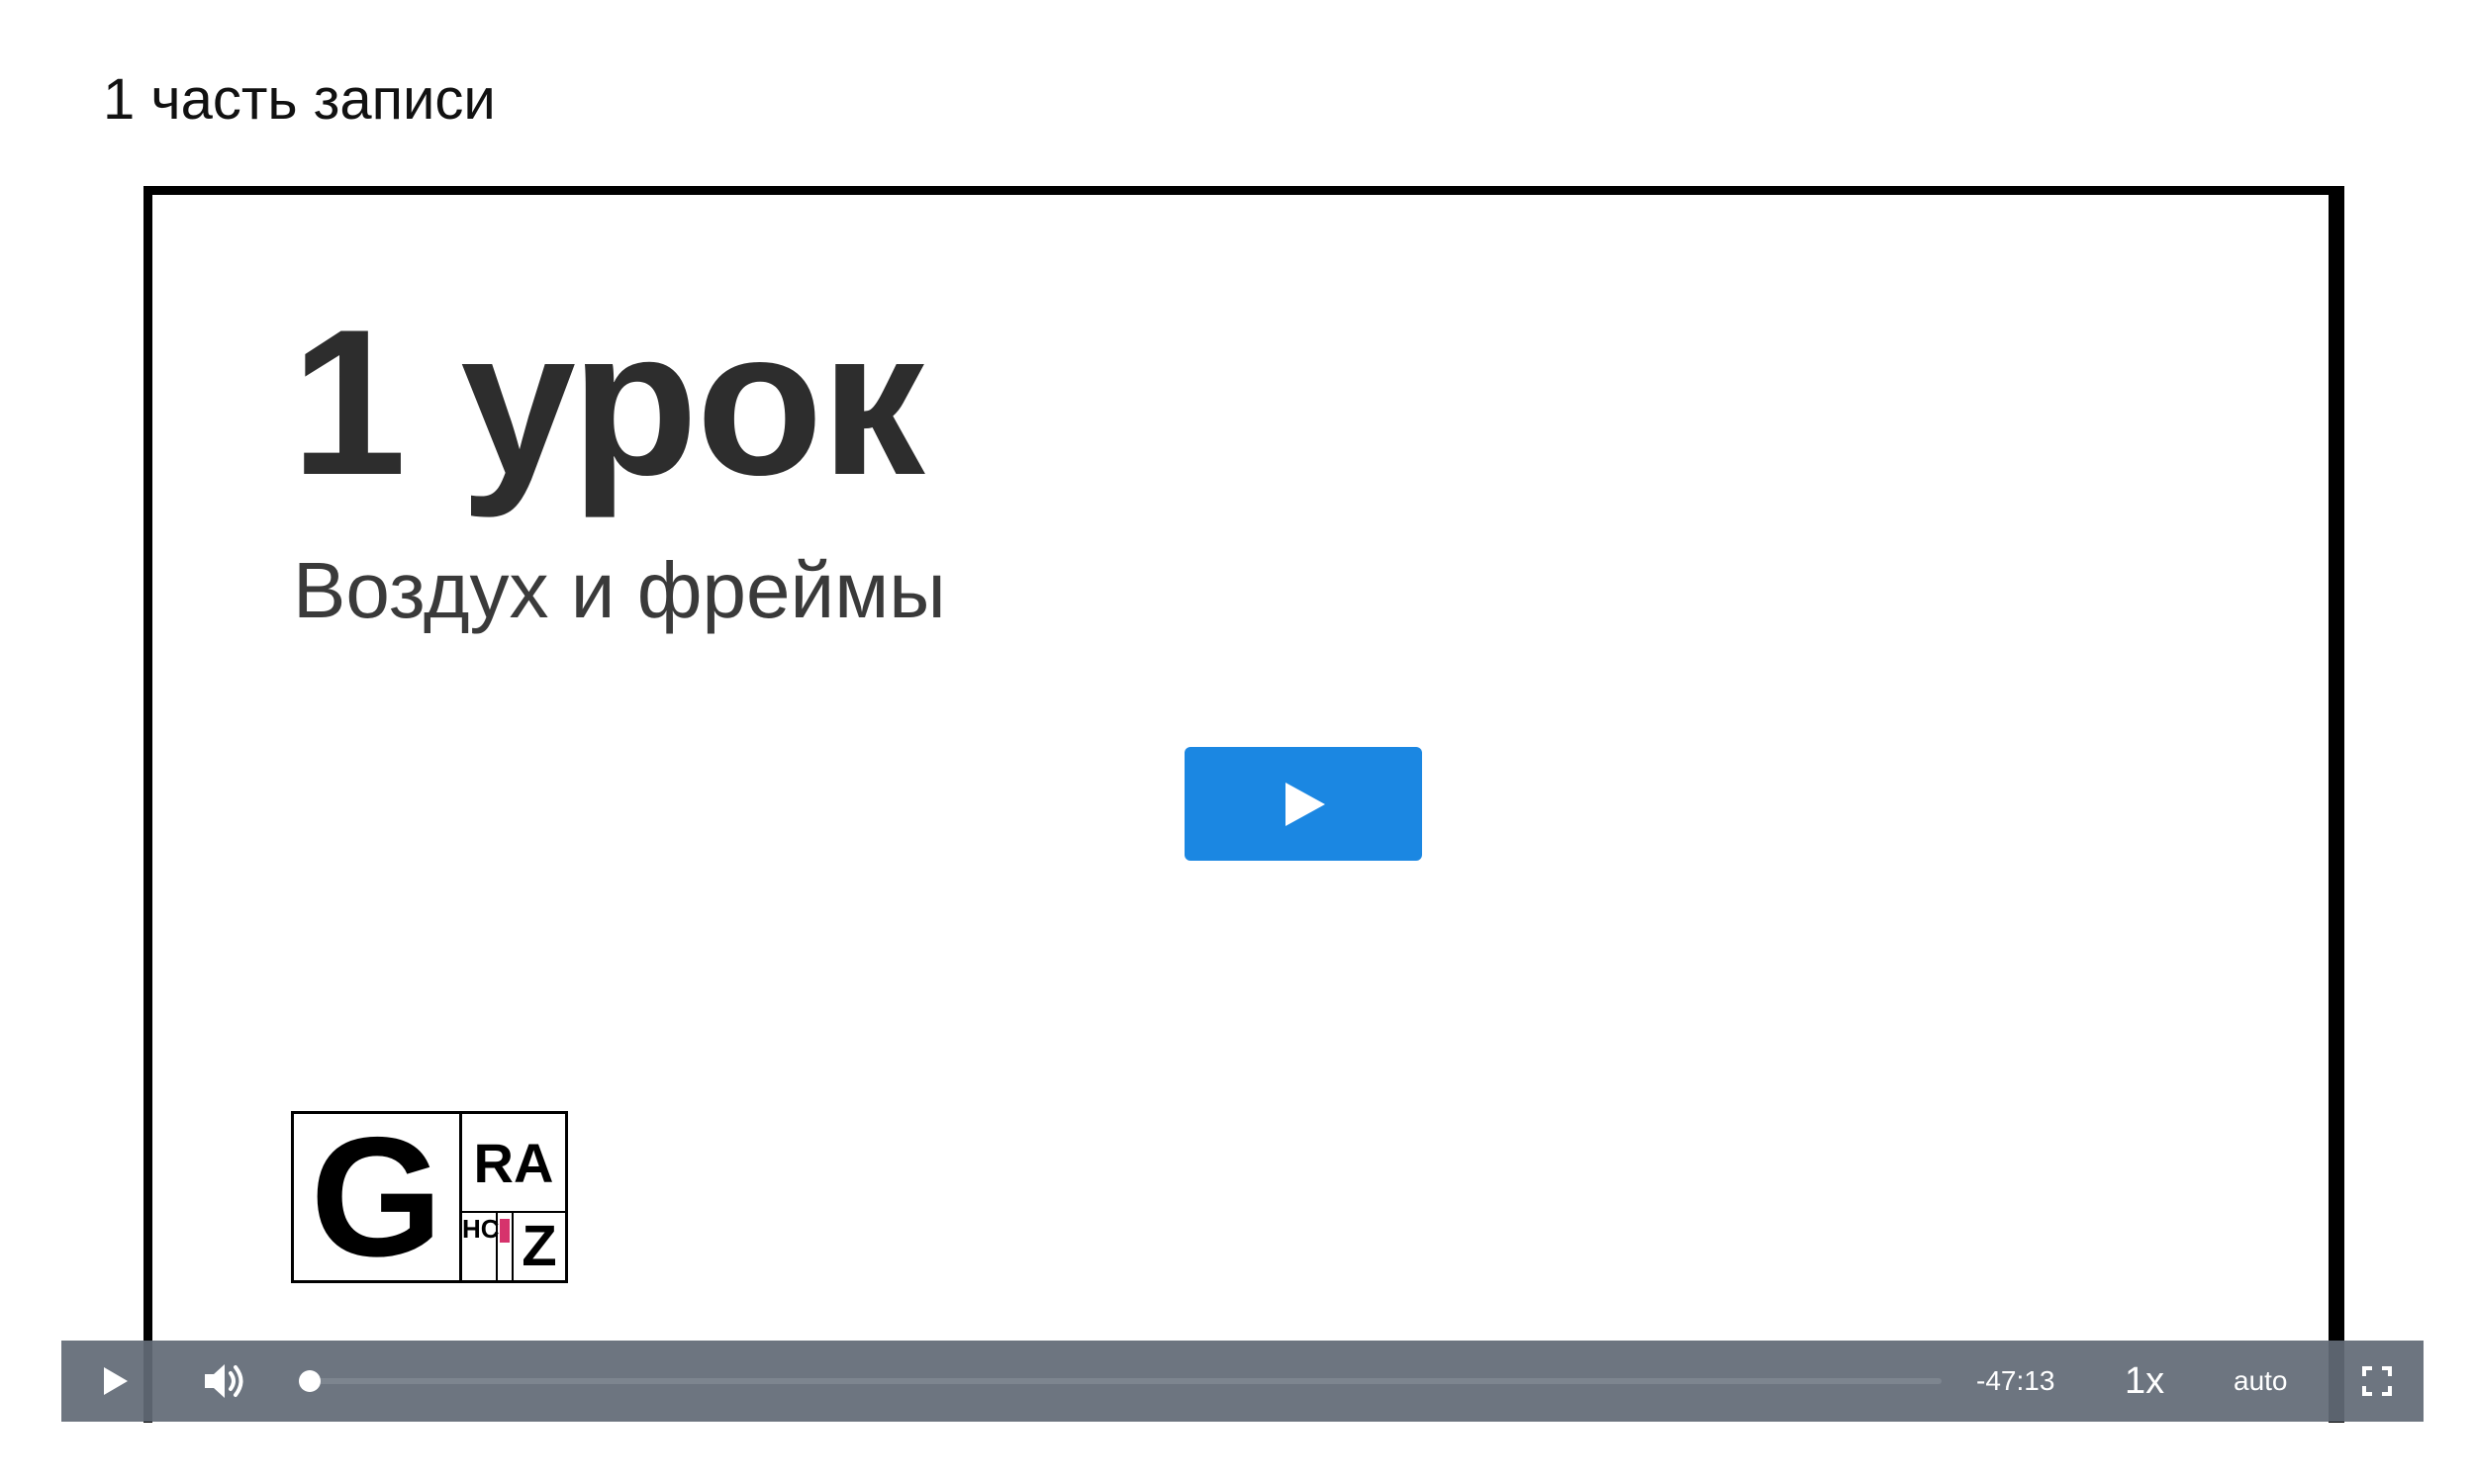 The image size is (2474, 1484). Describe the element at coordinates (514, 1163) in the screenshot. I see `logo-letters-ra: RA` at that location.